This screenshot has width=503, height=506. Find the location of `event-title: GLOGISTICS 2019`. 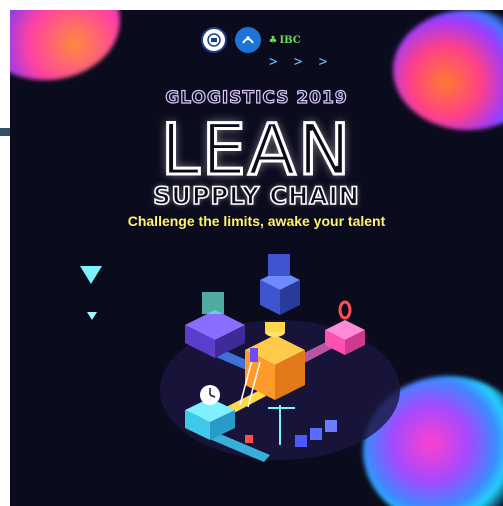

event-title: GLOGISTICS 2019 is located at coordinates (256, 97).